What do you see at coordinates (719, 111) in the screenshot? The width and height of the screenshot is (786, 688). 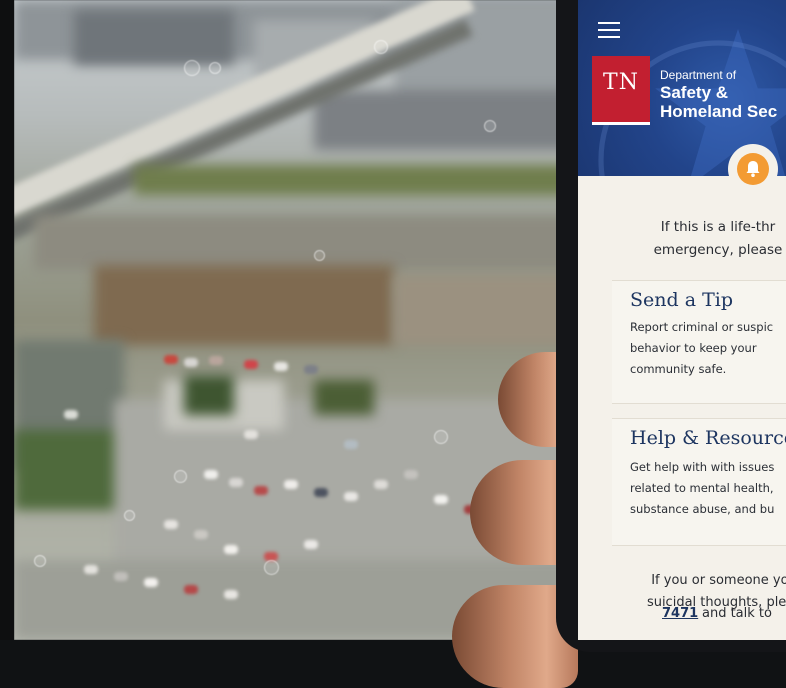 I see `department-name-line3: Homeland Sec` at bounding box center [719, 111].